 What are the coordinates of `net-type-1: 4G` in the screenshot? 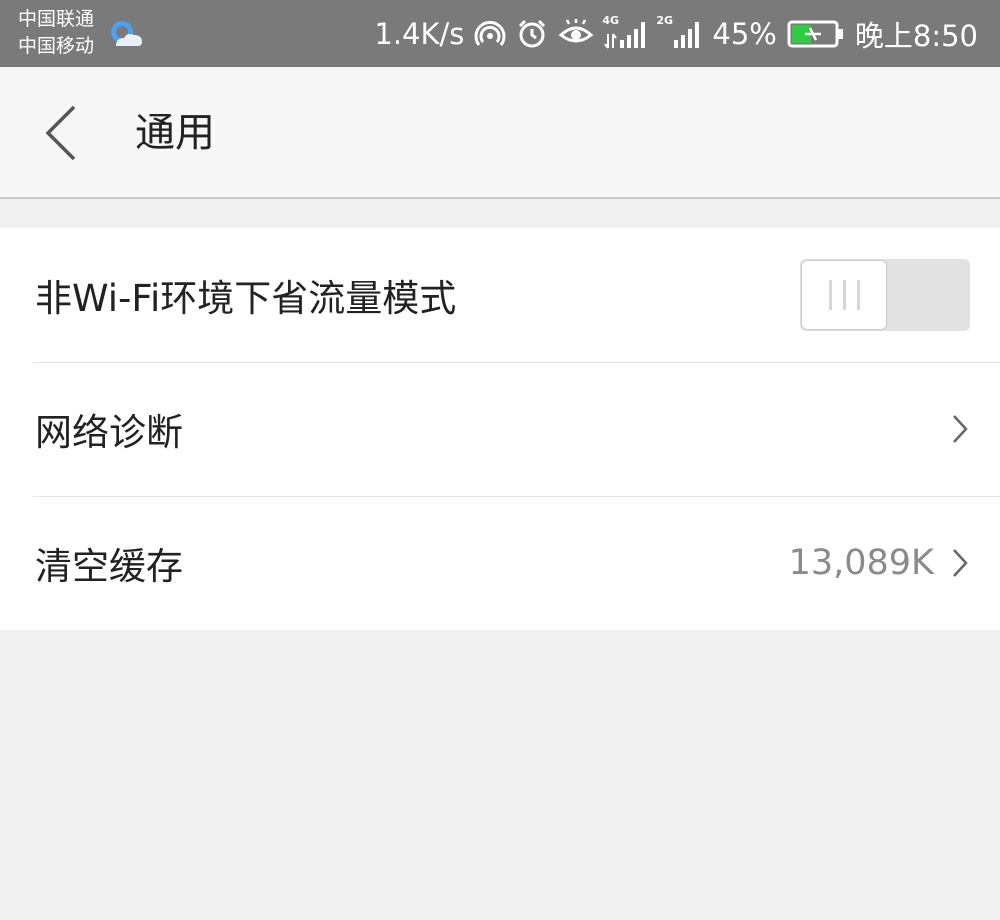 It's located at (611, 20).